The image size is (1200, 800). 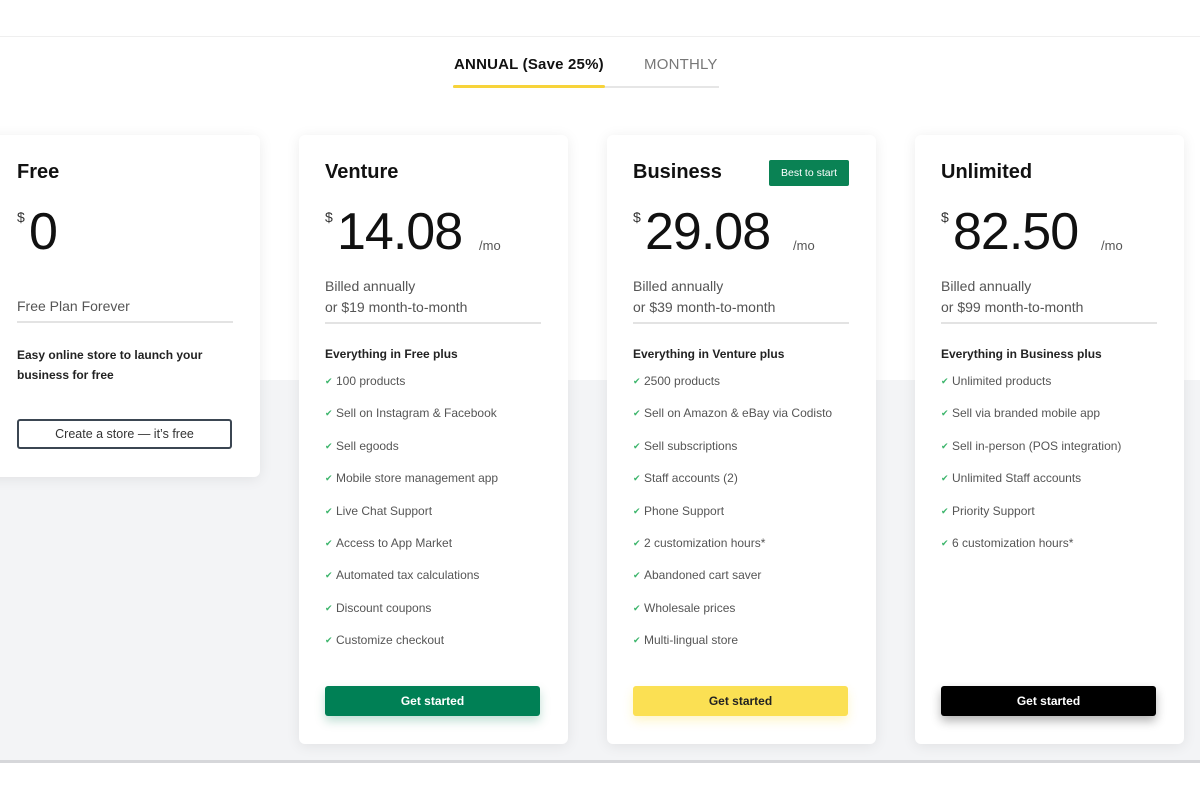 What do you see at coordinates (691, 478) in the screenshot?
I see `feature-label: Staff accounts (2)` at bounding box center [691, 478].